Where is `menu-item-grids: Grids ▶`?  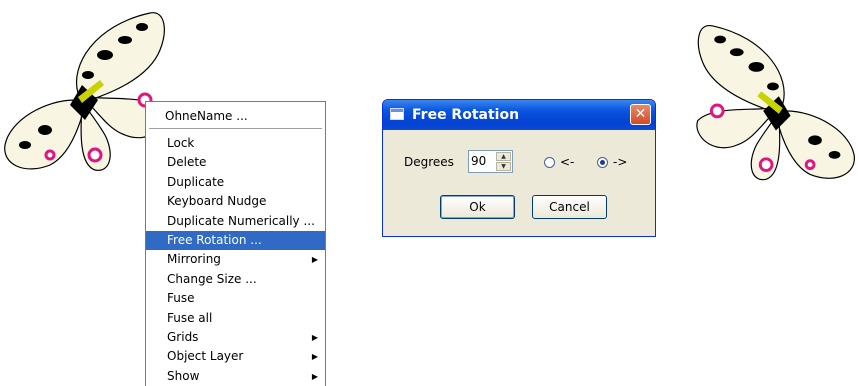
menu-item-grids: Grids ▶ is located at coordinates (235, 337).